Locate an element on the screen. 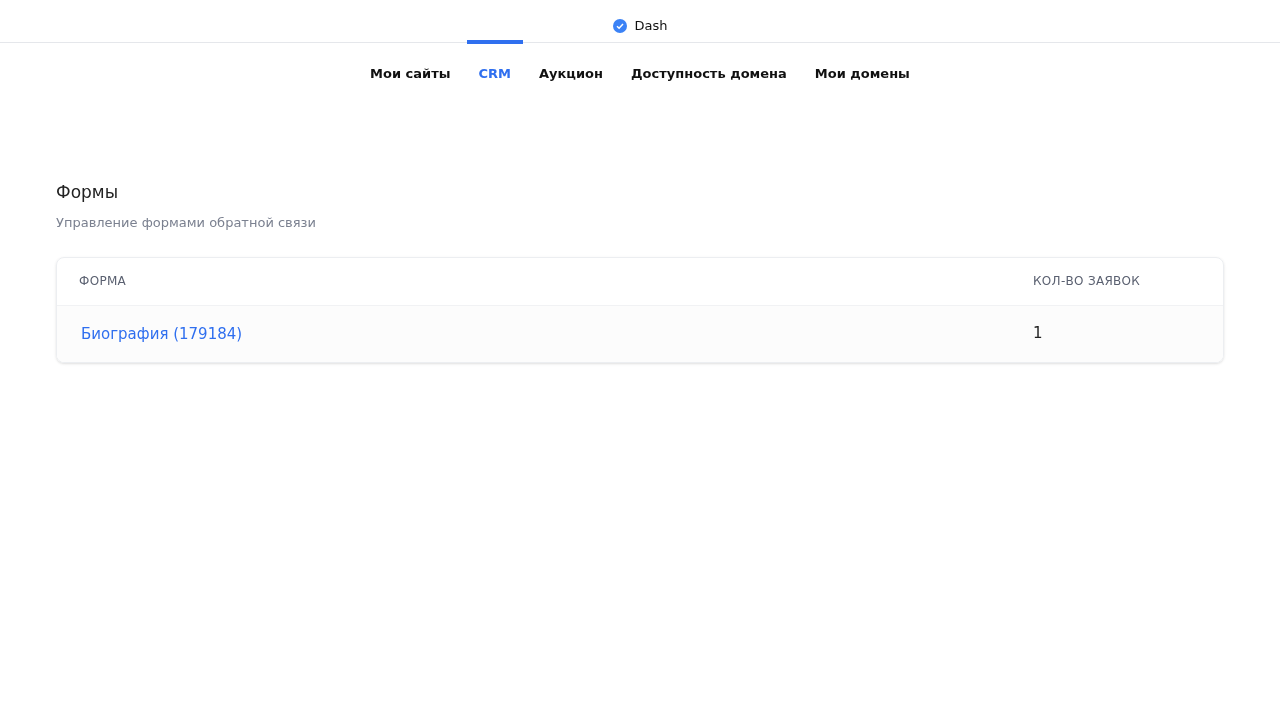  table-cell-text: 1 is located at coordinates (1038, 334).